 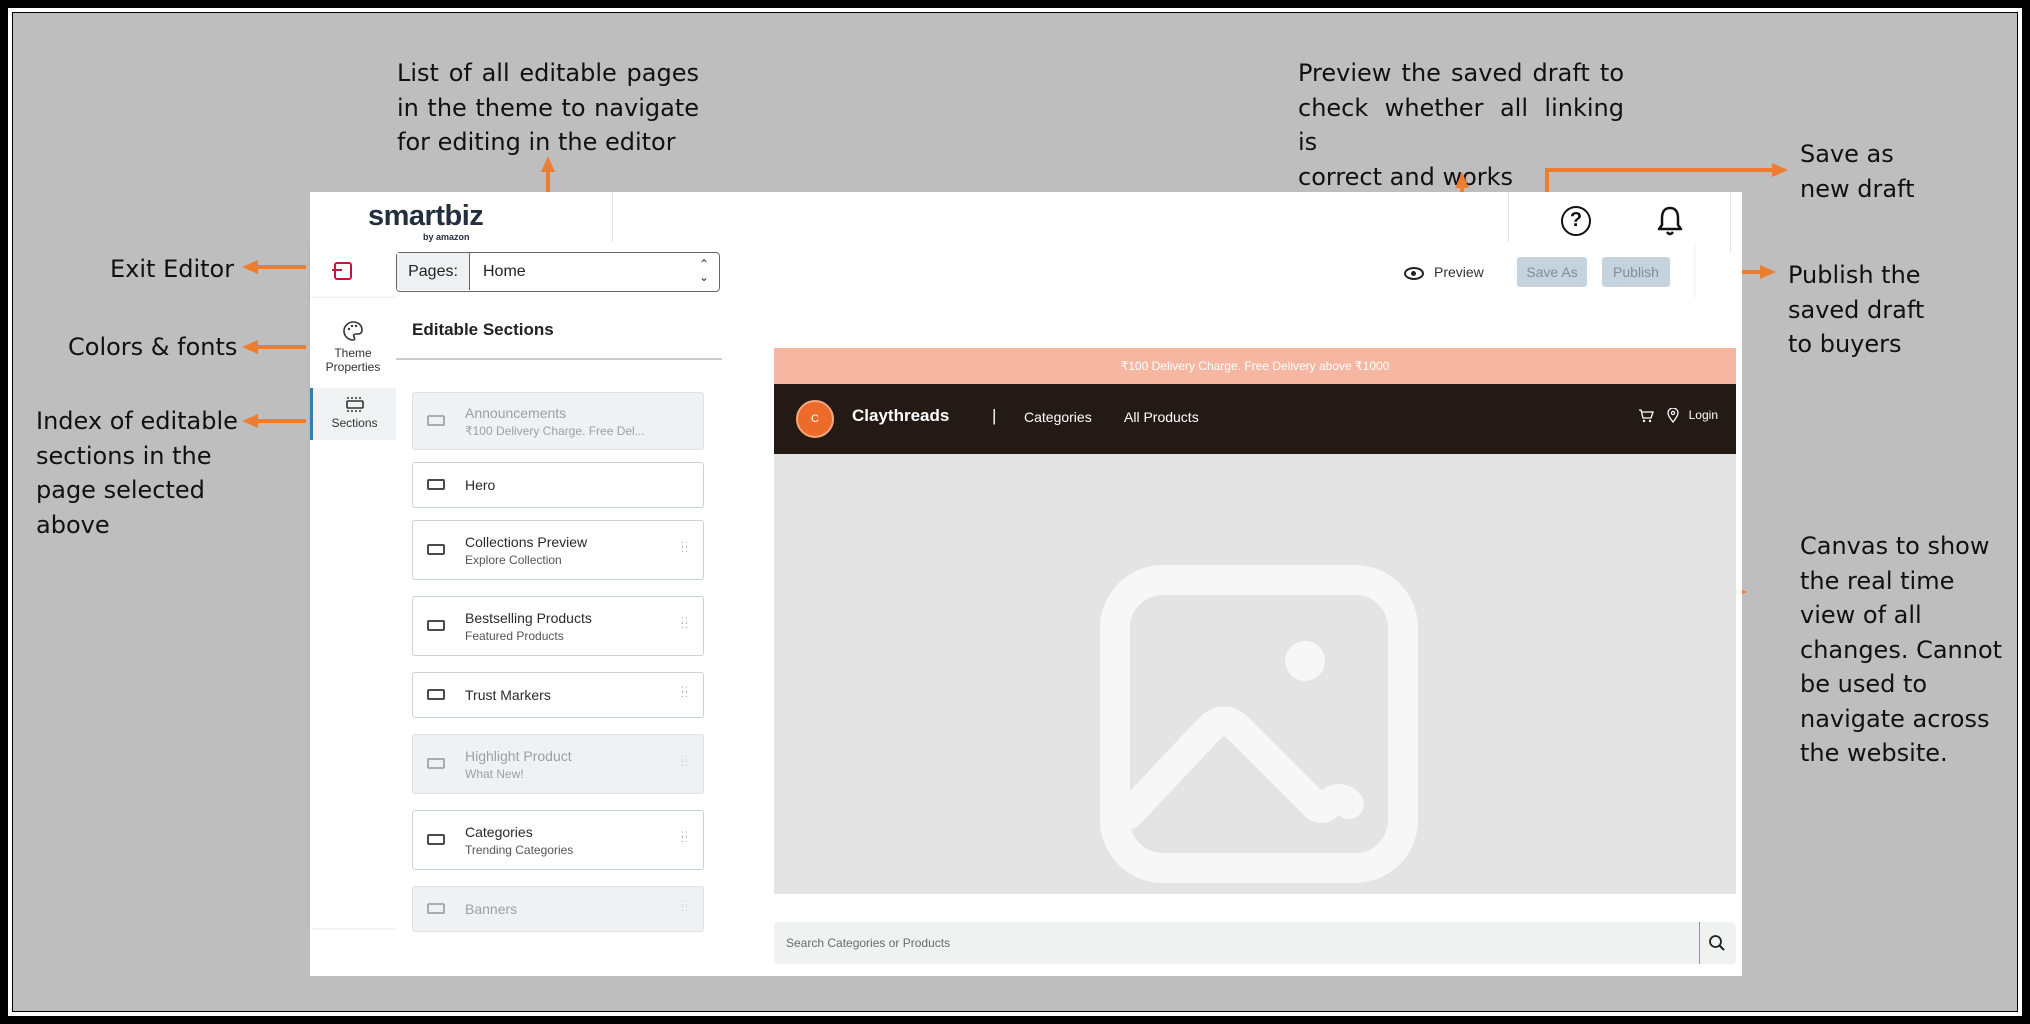 What do you see at coordinates (426, 216) in the screenshot?
I see `logo-text: smartbiz` at bounding box center [426, 216].